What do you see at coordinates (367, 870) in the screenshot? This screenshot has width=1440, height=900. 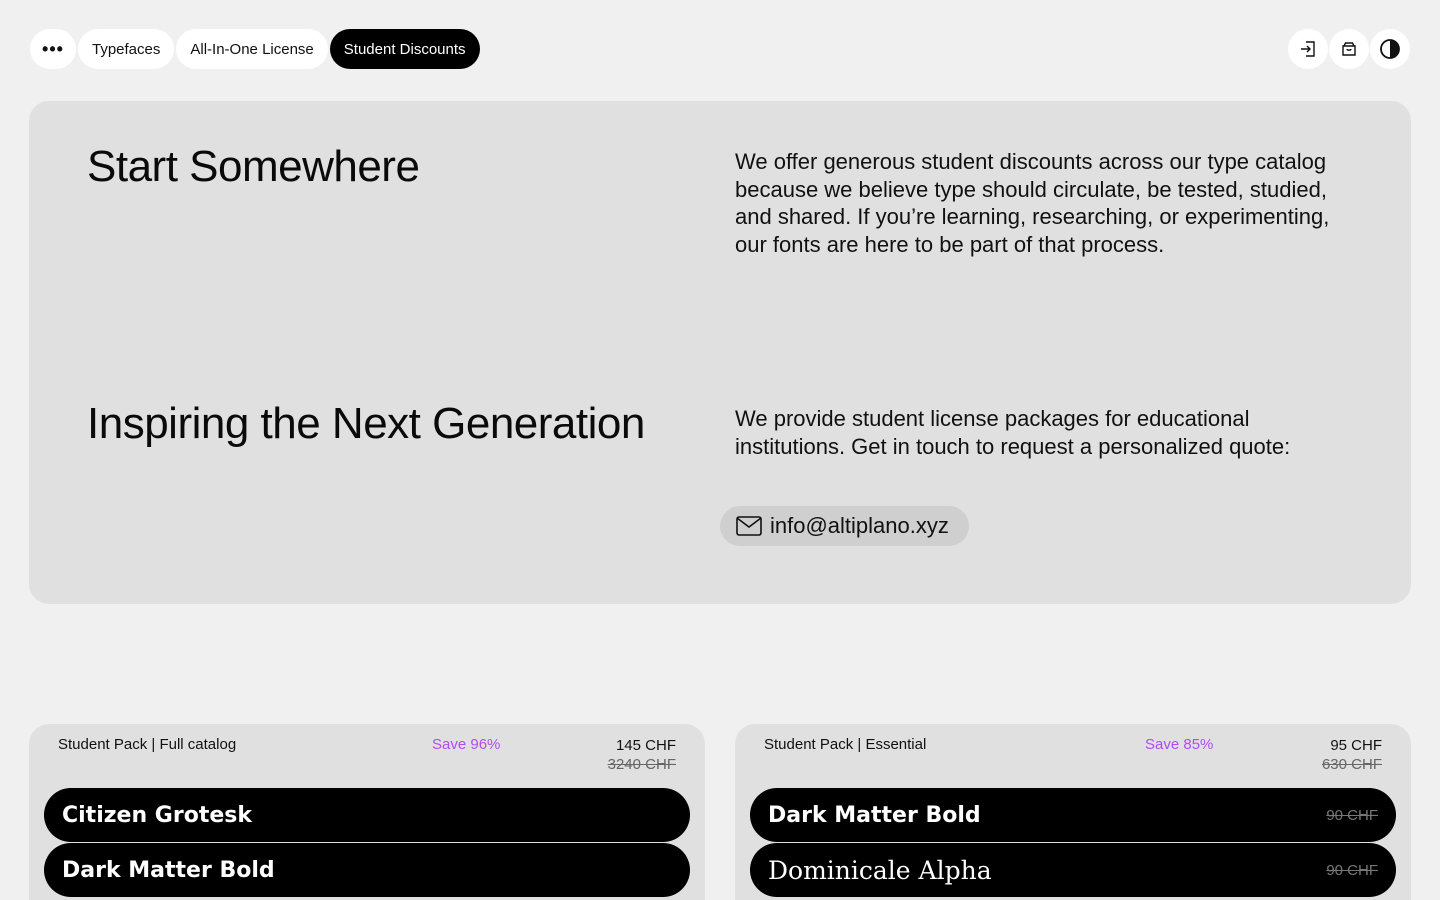 I see `font-row-dark-matter-bold: Dark Matter Bold` at bounding box center [367, 870].